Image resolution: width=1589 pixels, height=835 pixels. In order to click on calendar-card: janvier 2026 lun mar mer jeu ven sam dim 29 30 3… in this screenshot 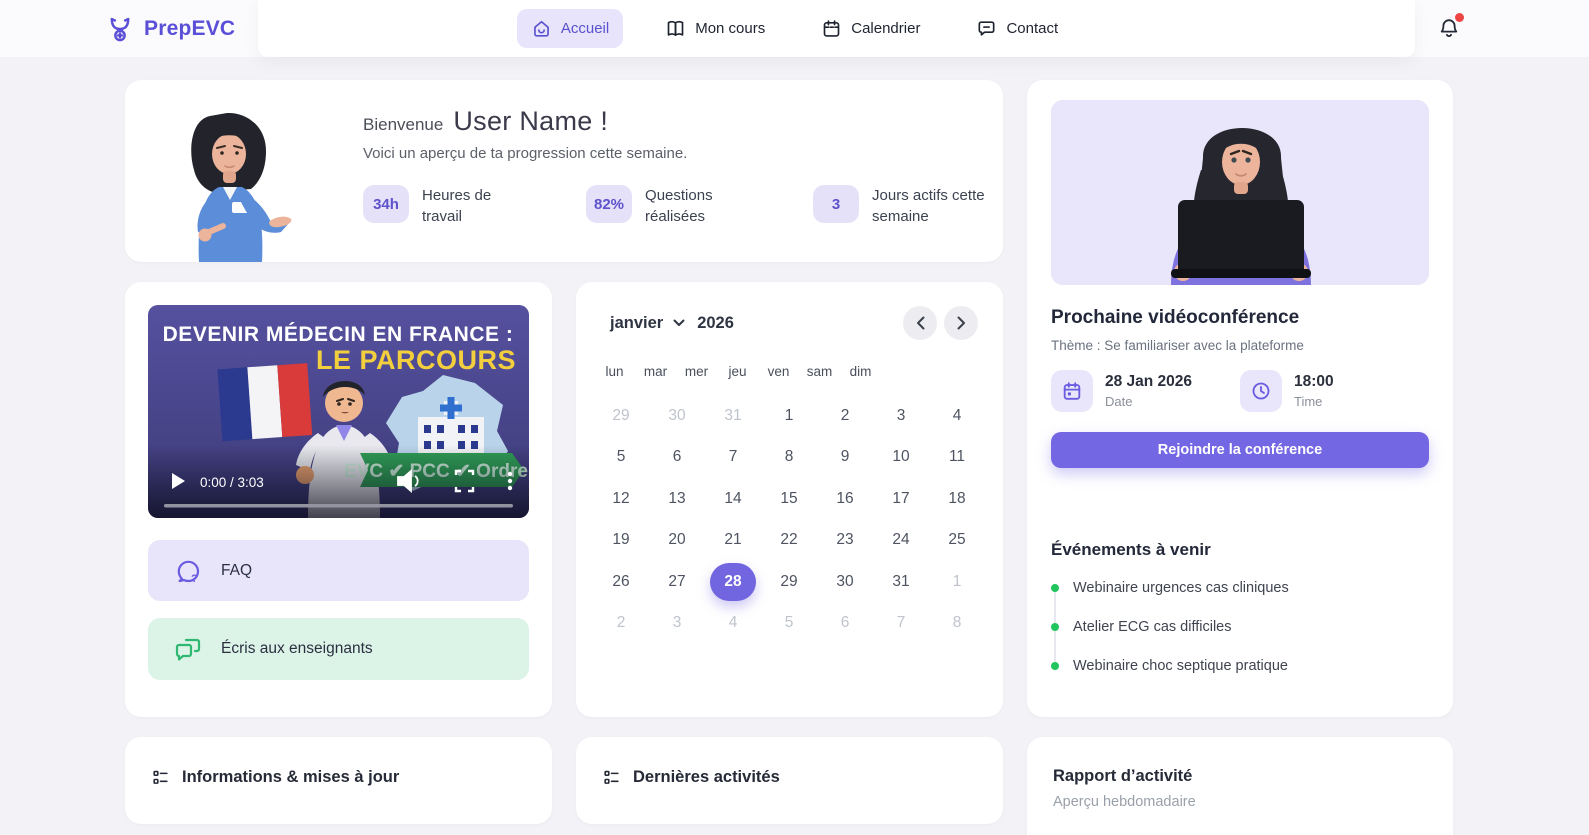, I will do `click(789, 499)`.